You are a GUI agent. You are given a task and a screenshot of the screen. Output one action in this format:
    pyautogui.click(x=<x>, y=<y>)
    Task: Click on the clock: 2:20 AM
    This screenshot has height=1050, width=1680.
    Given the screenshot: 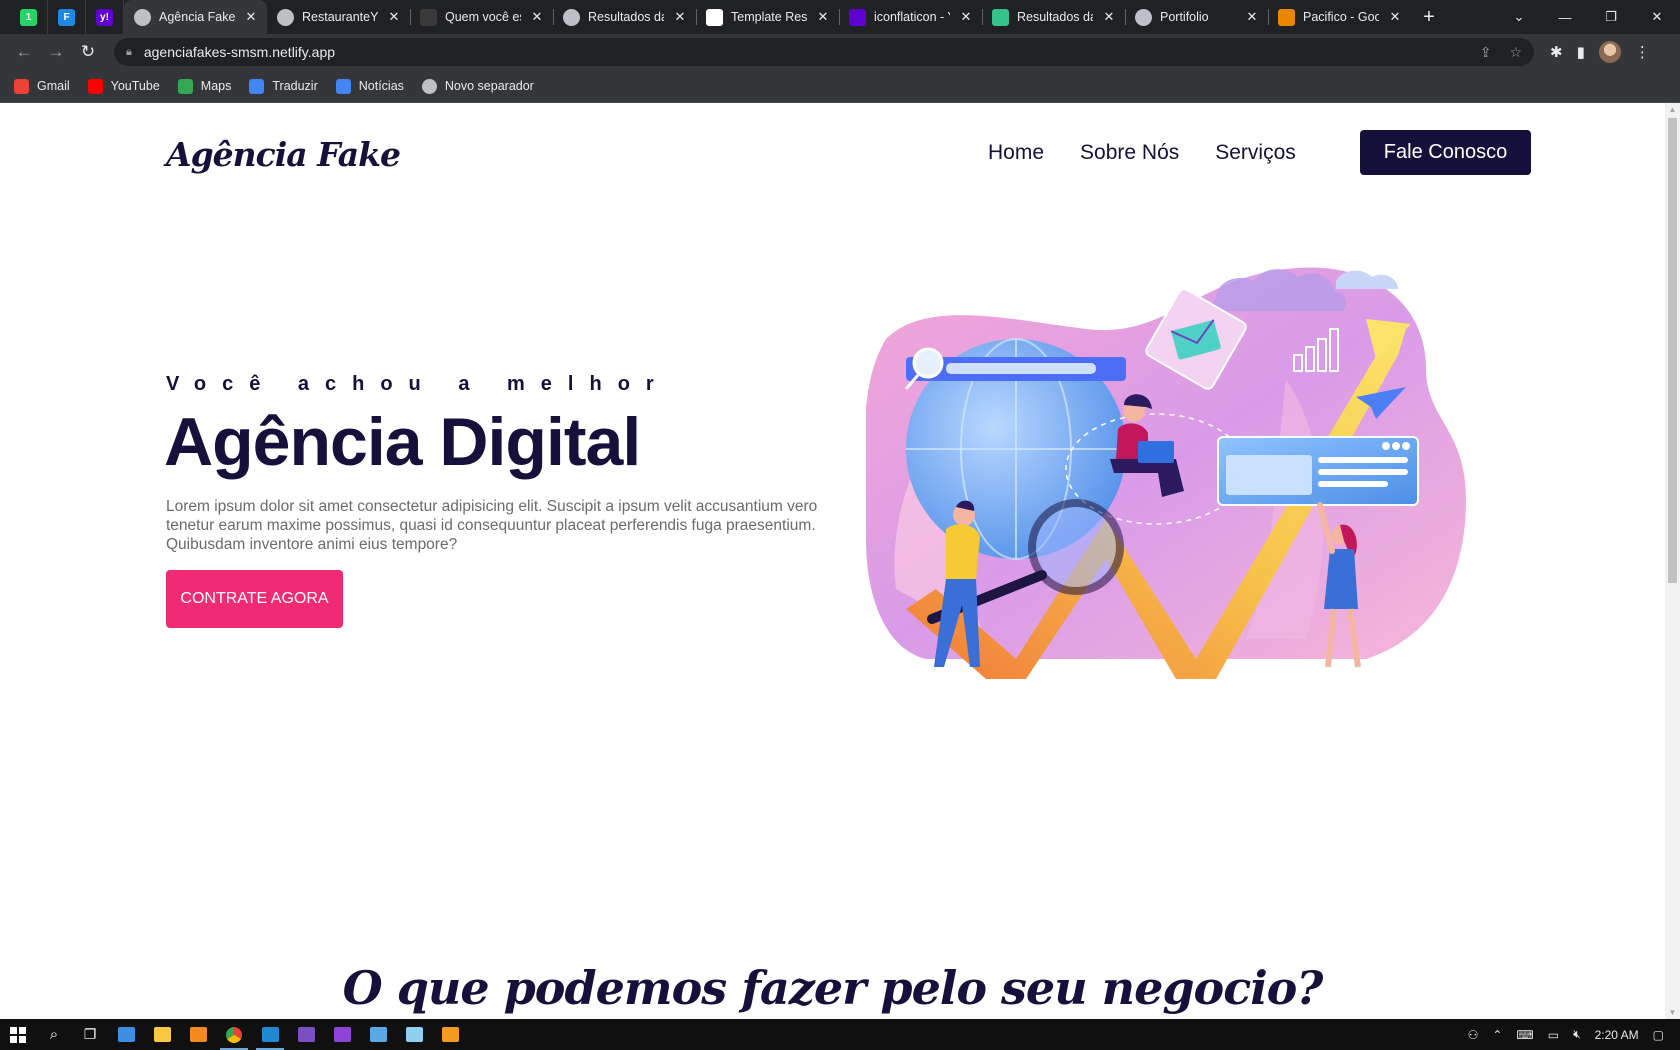 What is the action you would take?
    pyautogui.click(x=1617, y=1035)
    